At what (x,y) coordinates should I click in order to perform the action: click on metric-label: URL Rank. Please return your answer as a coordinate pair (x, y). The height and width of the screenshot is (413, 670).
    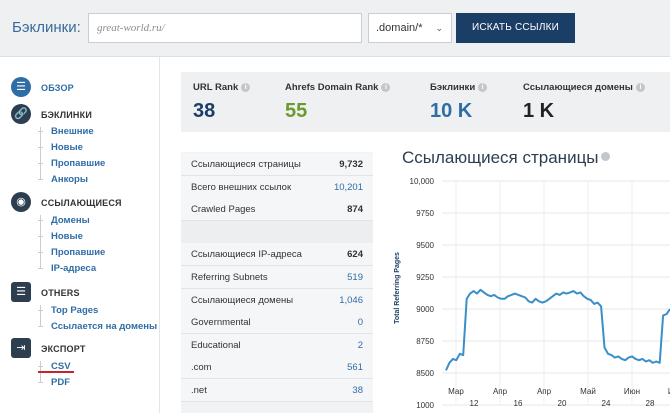
    Looking at the image, I should click on (216, 87).